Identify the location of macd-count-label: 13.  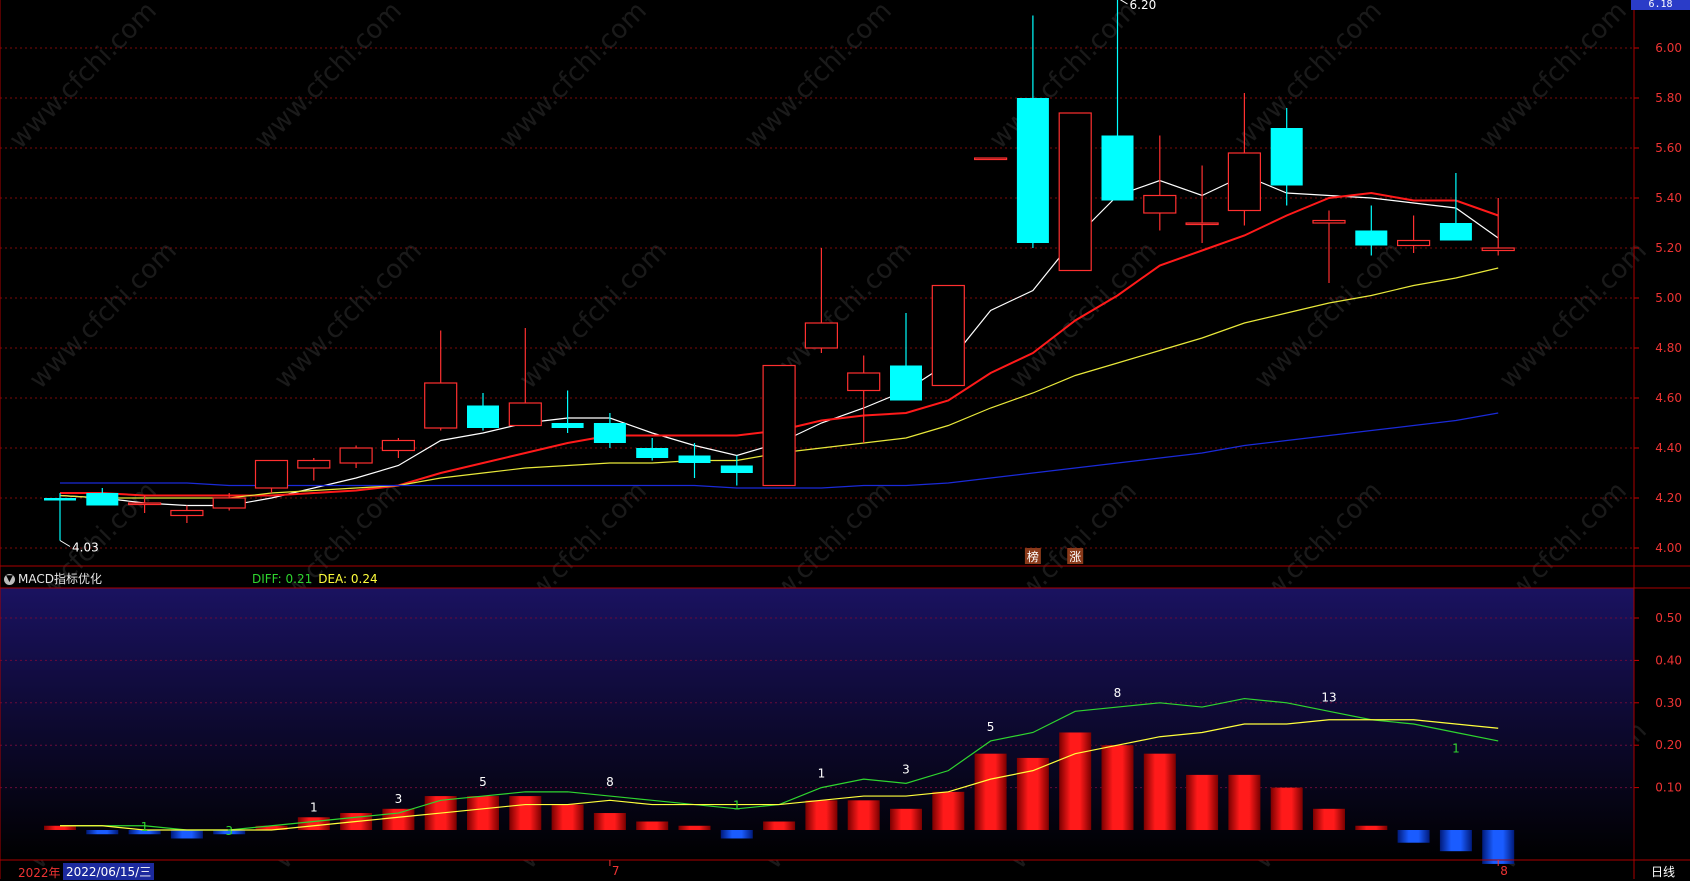
(1328, 697).